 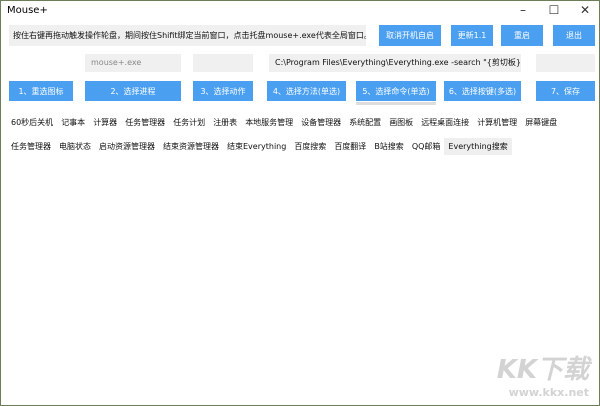 I want to click on command-item: 本地服务管理, so click(x=269, y=122).